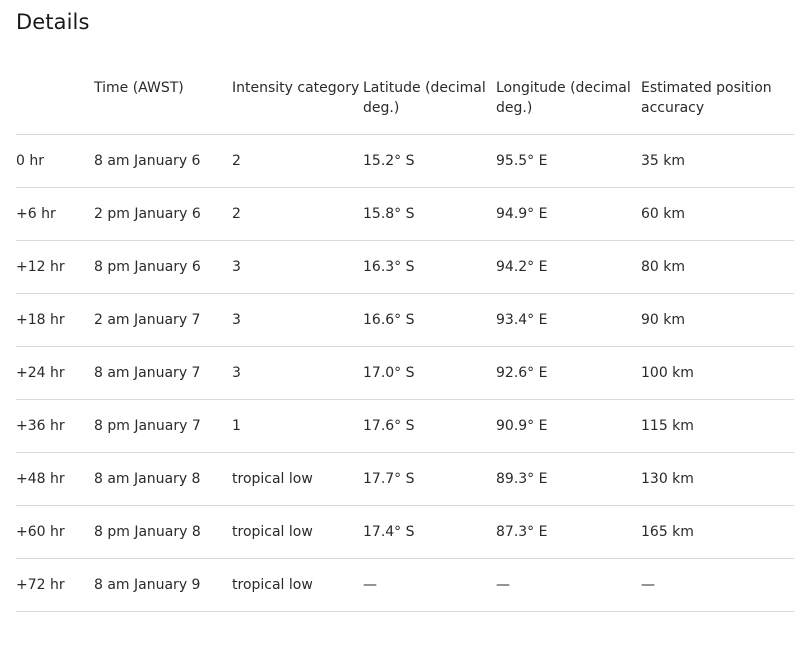  I want to click on table-row: +6 hr 2 pm January 6 2 15.8° S 94.9° E 60 km, so click(405, 214).